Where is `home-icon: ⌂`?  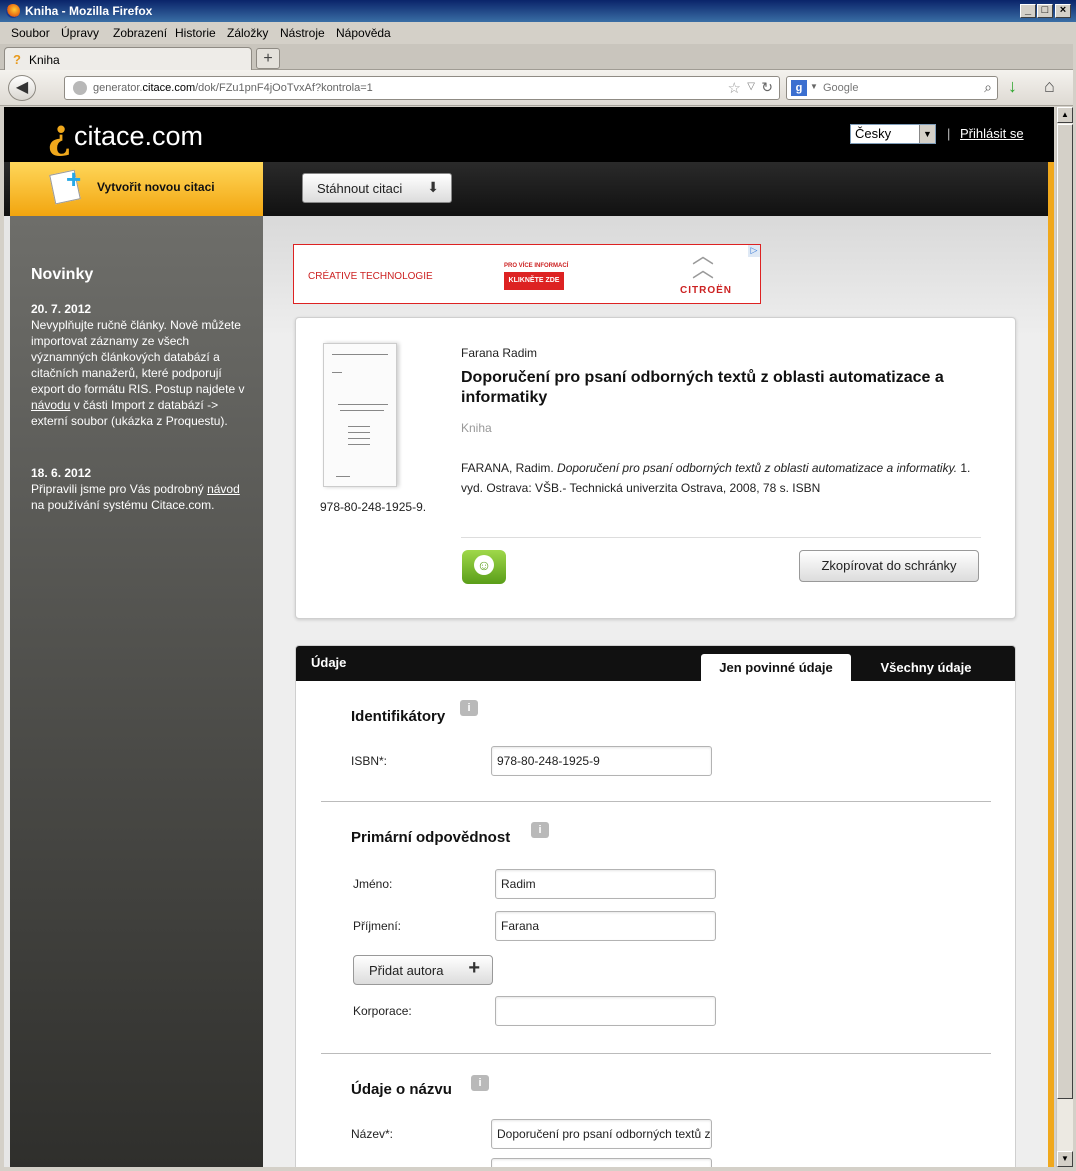 home-icon: ⌂ is located at coordinates (1049, 86).